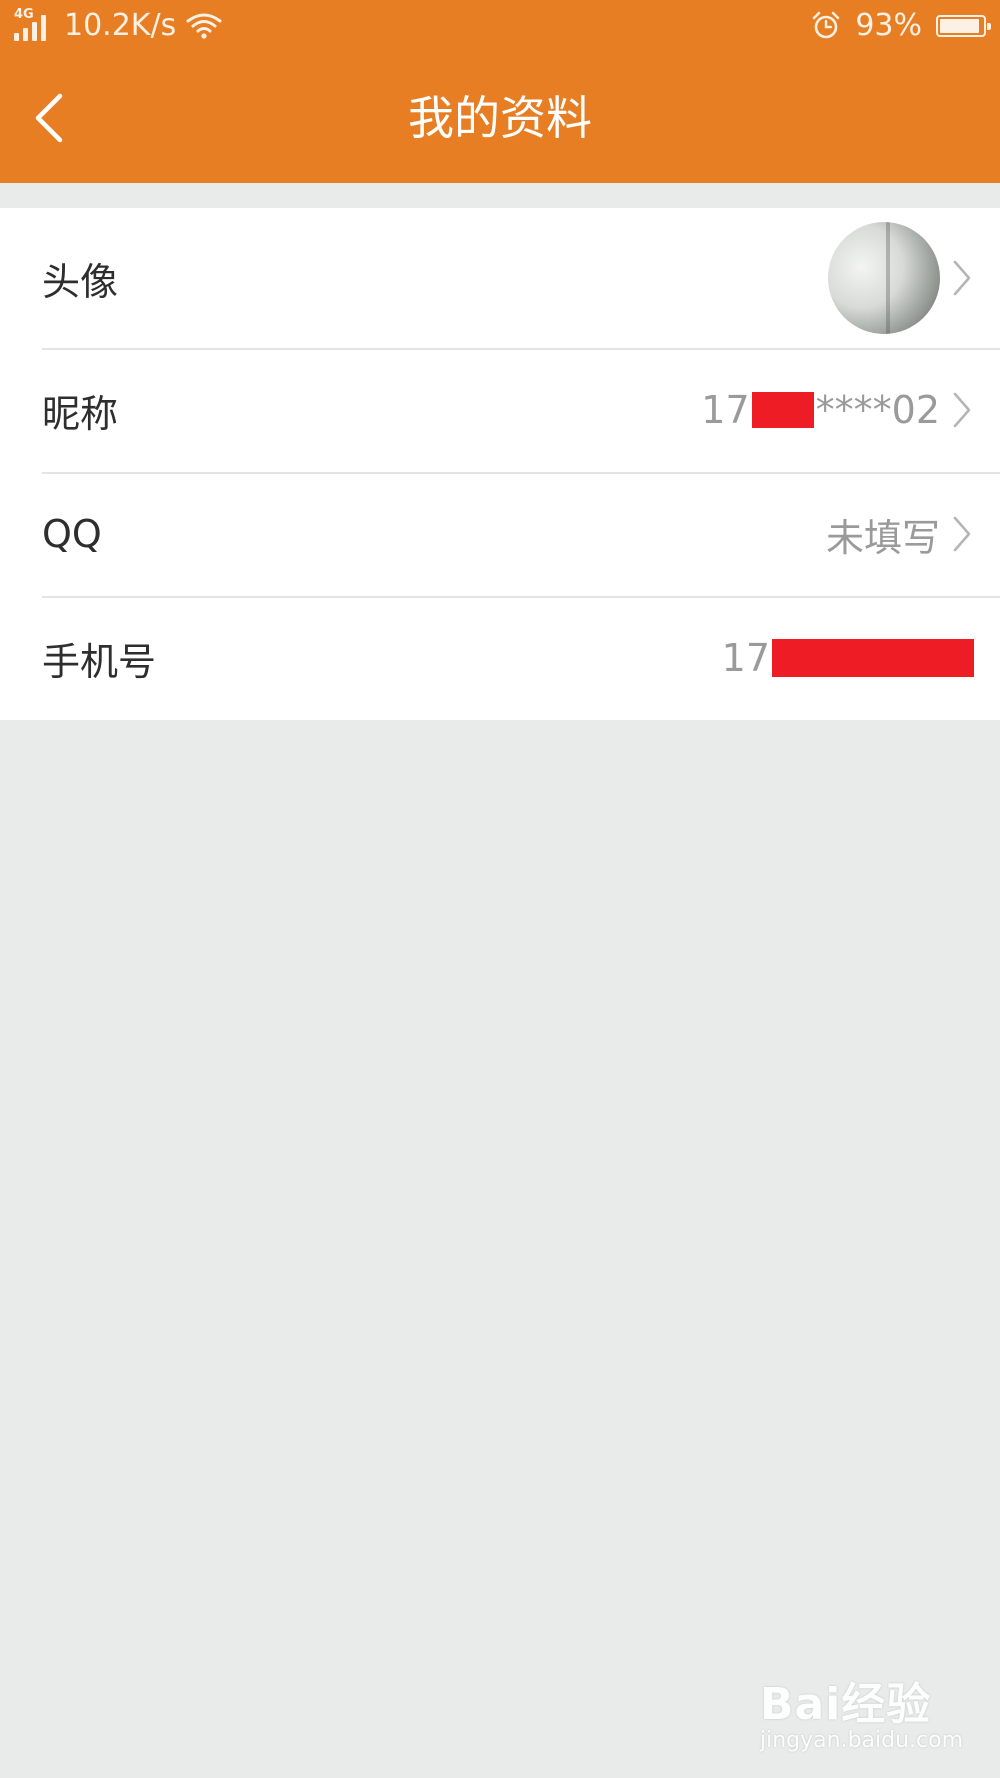  I want to click on qq-row-right: 未填写, so click(900, 534).